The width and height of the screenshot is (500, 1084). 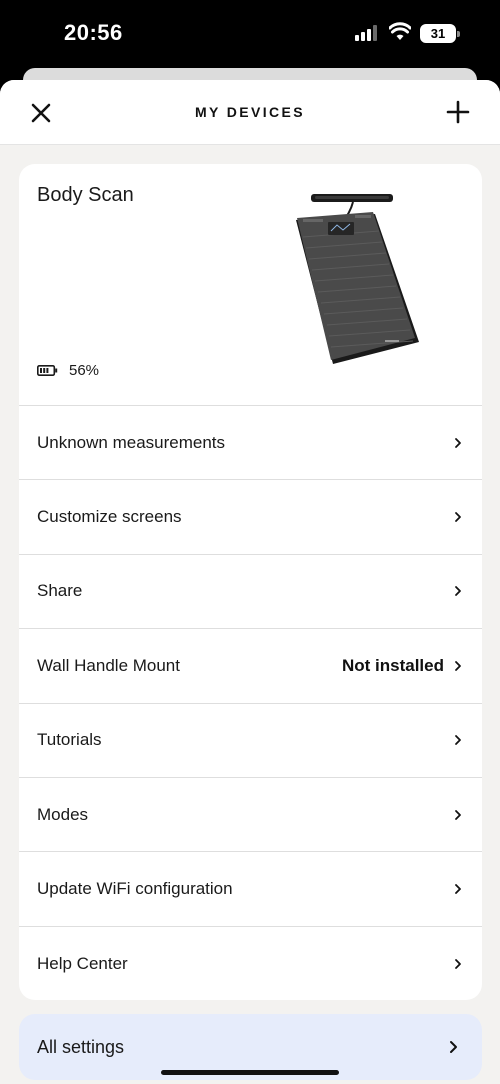 I want to click on status-bar: 20:56 31, so click(x=250, y=34).